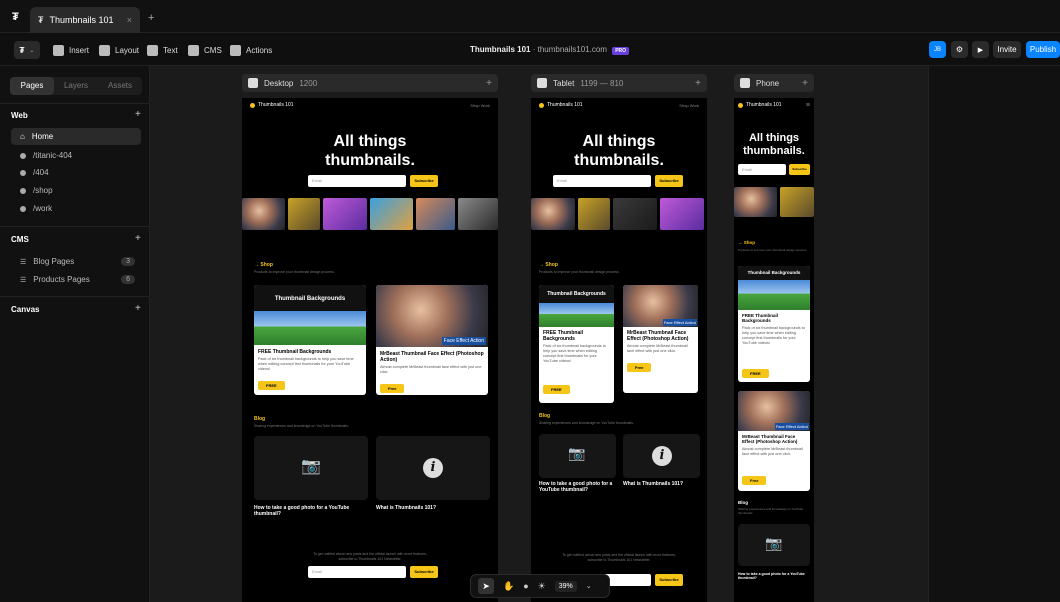  What do you see at coordinates (162, 50) in the screenshot?
I see `text-button: Text` at bounding box center [162, 50].